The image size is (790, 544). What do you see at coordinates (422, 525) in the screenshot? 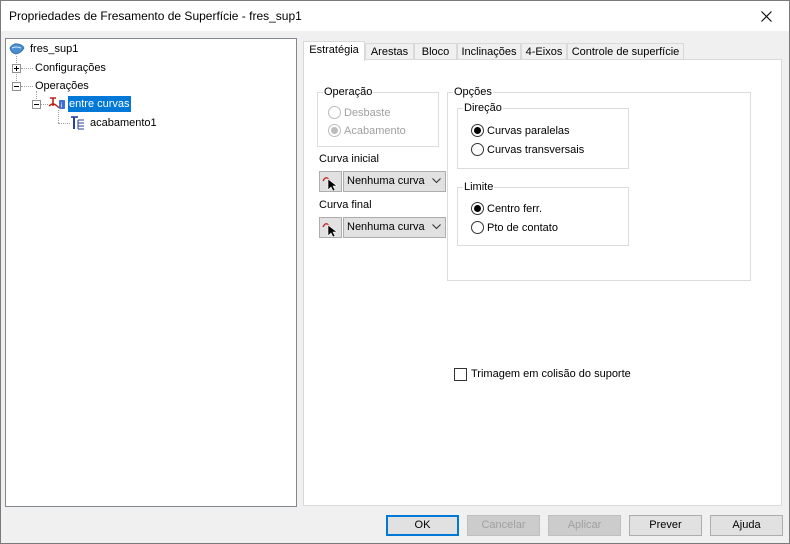
I see `ok-button: OK` at bounding box center [422, 525].